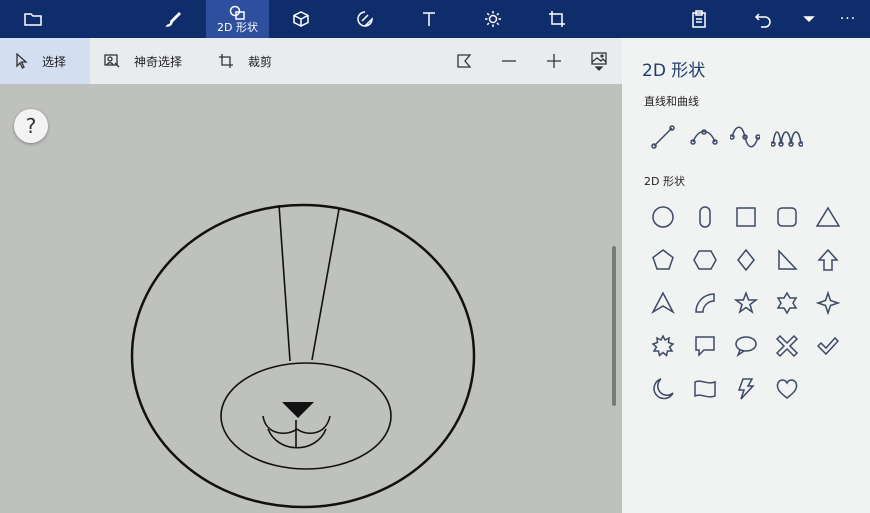  Describe the element at coordinates (112, 61) in the screenshot. I see `magic-select-icon` at that location.